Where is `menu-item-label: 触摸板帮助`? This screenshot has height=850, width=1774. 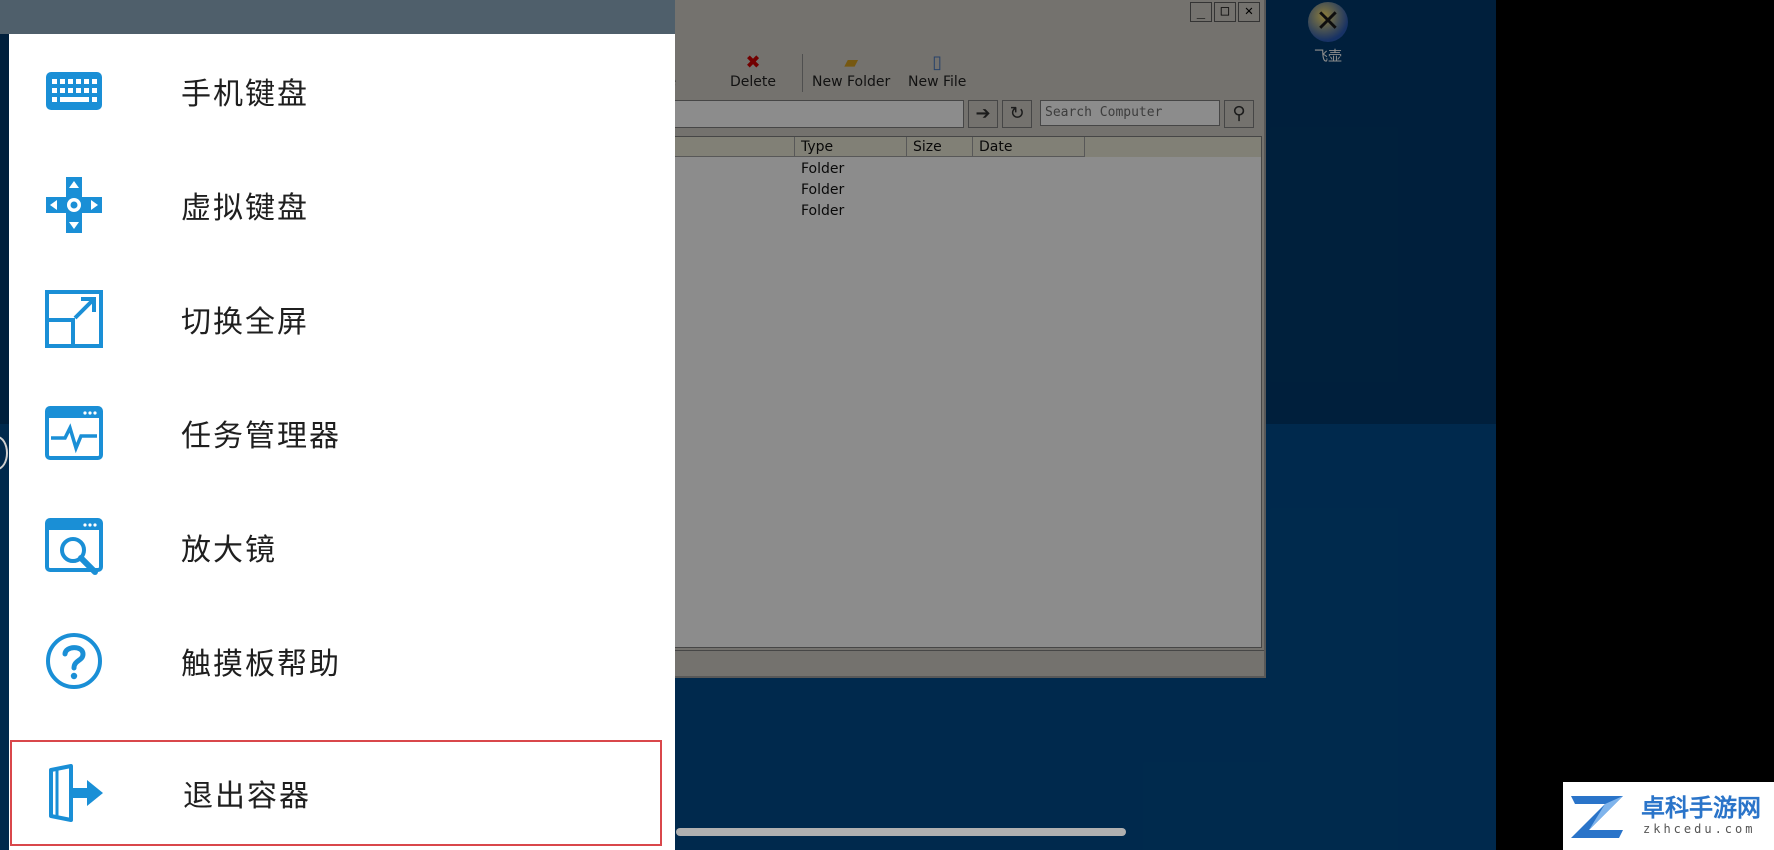 menu-item-label: 触摸板帮助 is located at coordinates (261, 664).